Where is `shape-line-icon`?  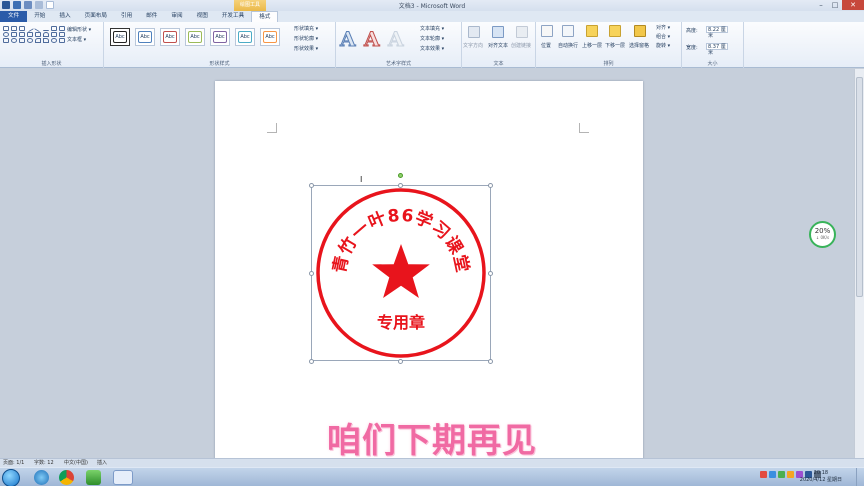
shape-line-icon is located at coordinates (30, 28).